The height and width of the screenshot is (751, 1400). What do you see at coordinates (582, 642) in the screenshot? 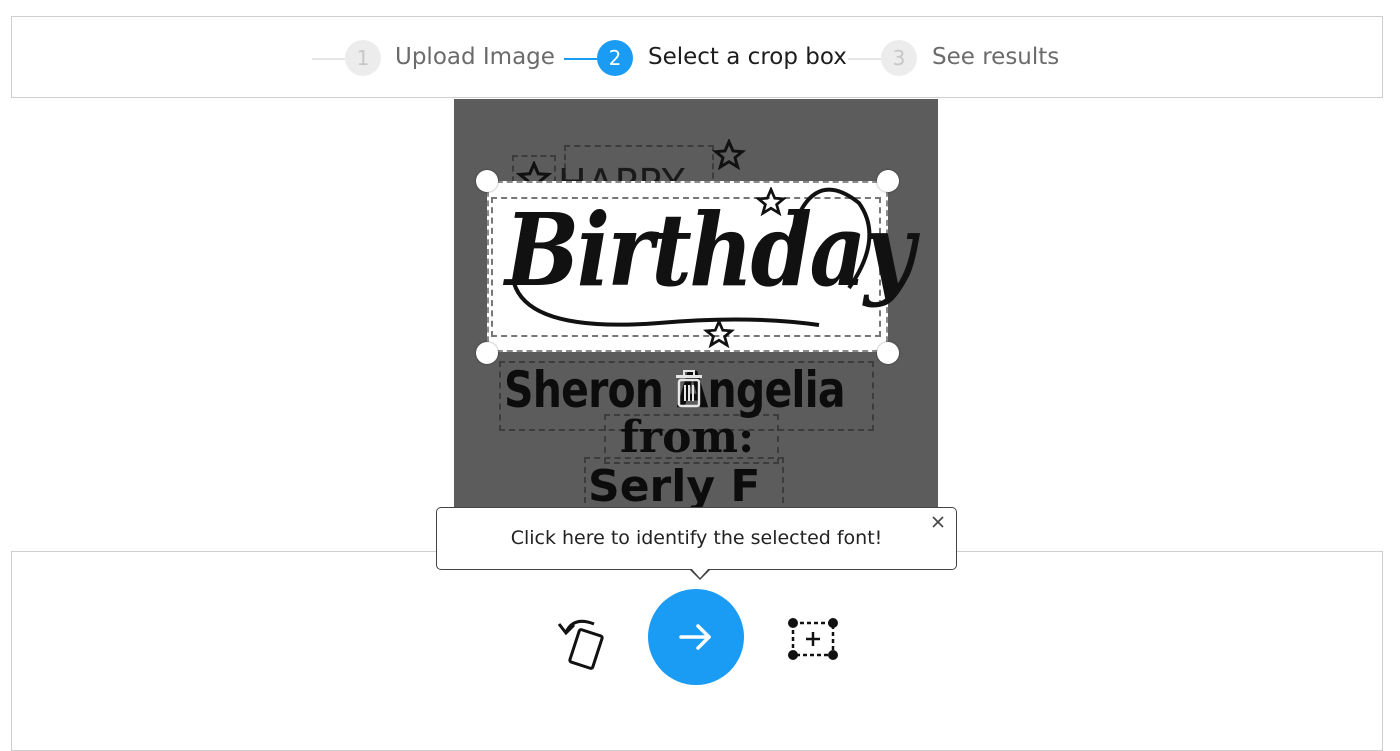
I see `rotate-icon` at bounding box center [582, 642].